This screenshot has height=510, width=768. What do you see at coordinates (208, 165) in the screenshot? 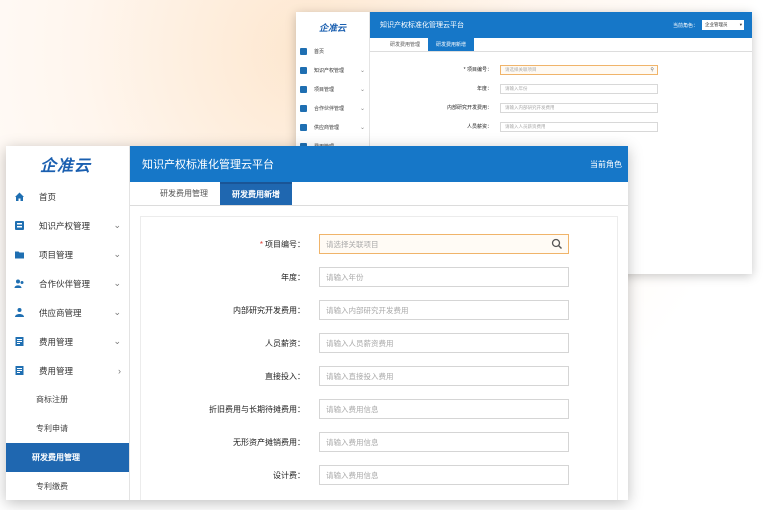
I see `app-title: 知识产权标准化管理云平台` at bounding box center [208, 165].